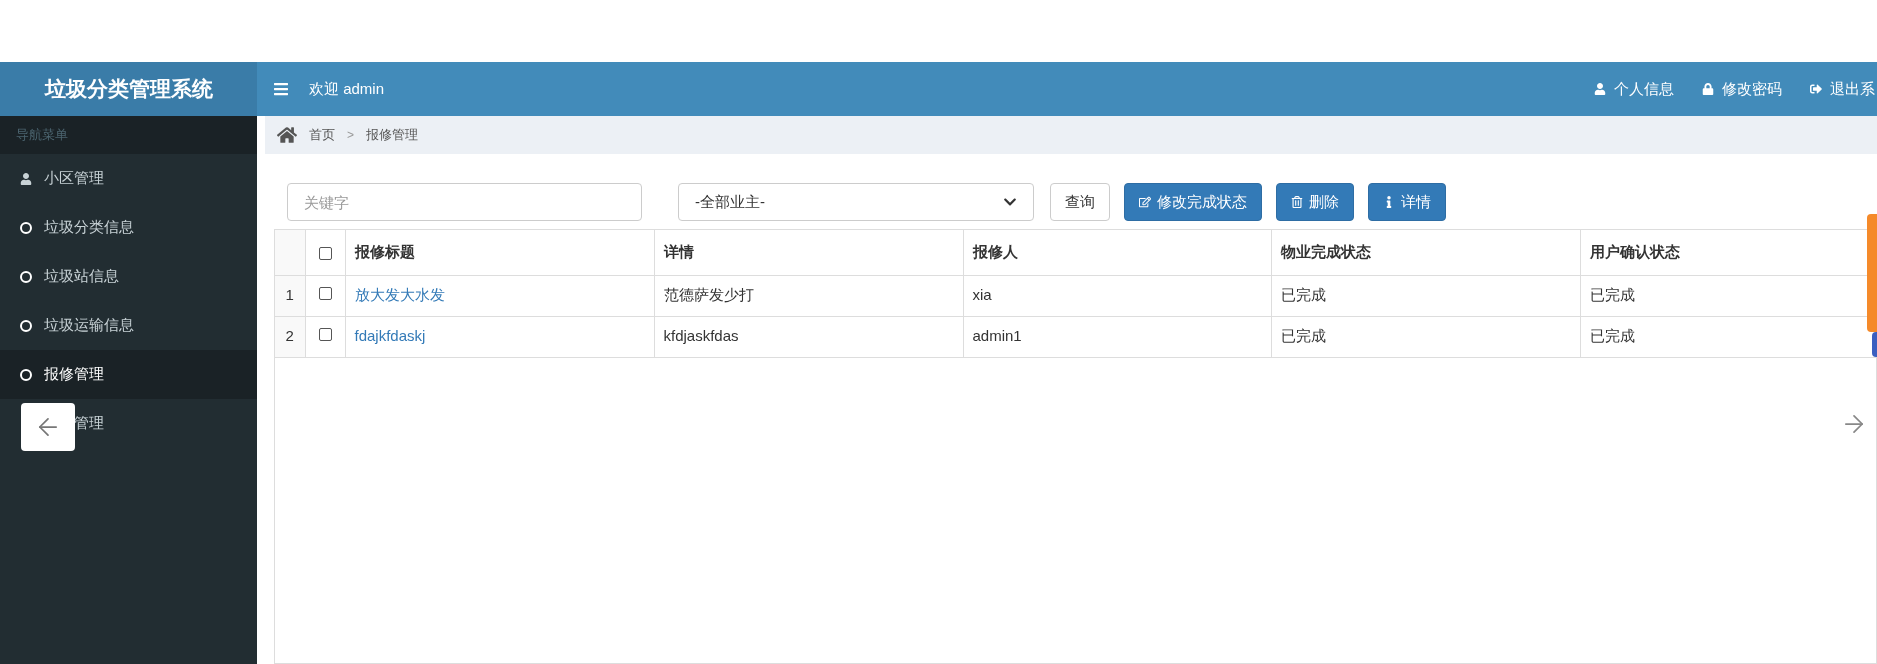 The height and width of the screenshot is (664, 1877). I want to click on row-number: 1, so click(290, 295).